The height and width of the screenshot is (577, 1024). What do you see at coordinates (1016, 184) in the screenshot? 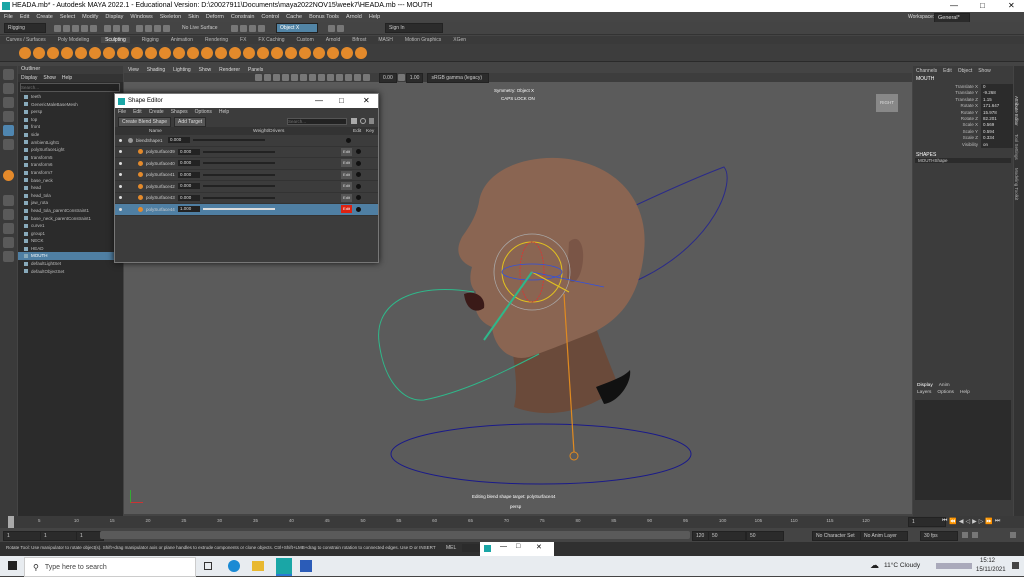
I see `modeling-toolkit-tab: Modeling Toolkit` at bounding box center [1016, 184].